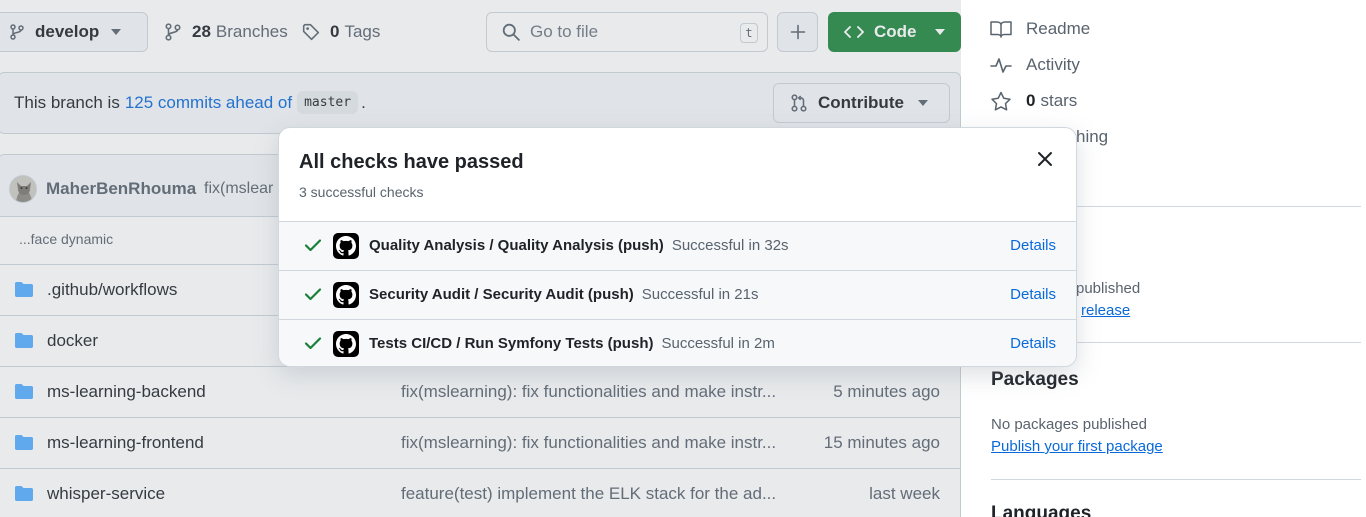 This screenshot has height=517, width=1366. Describe the element at coordinates (67, 102) in the screenshot. I see `branch-status-prefix: This branch is` at that location.